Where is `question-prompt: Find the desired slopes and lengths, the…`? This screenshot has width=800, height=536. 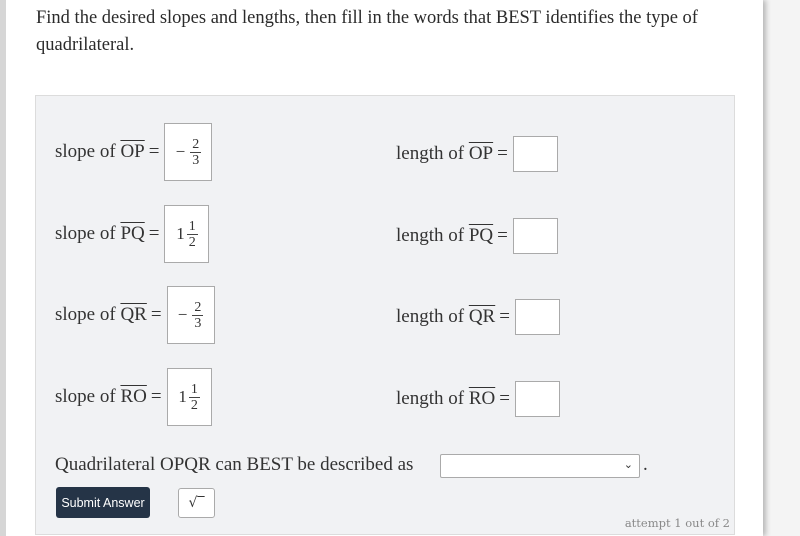
question-prompt: Find the desired slopes and lengths, the… is located at coordinates (367, 31).